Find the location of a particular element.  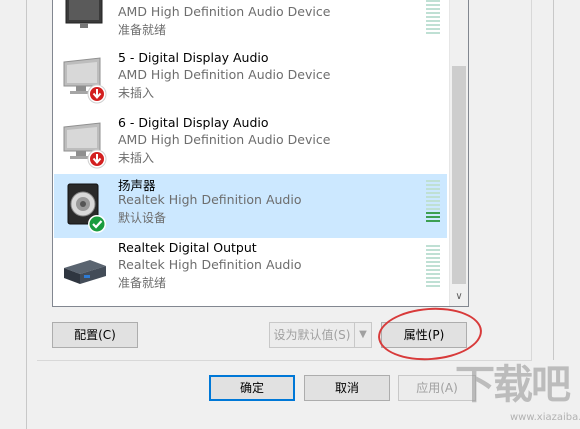

configure-button: 配置(C) is located at coordinates (95, 335).